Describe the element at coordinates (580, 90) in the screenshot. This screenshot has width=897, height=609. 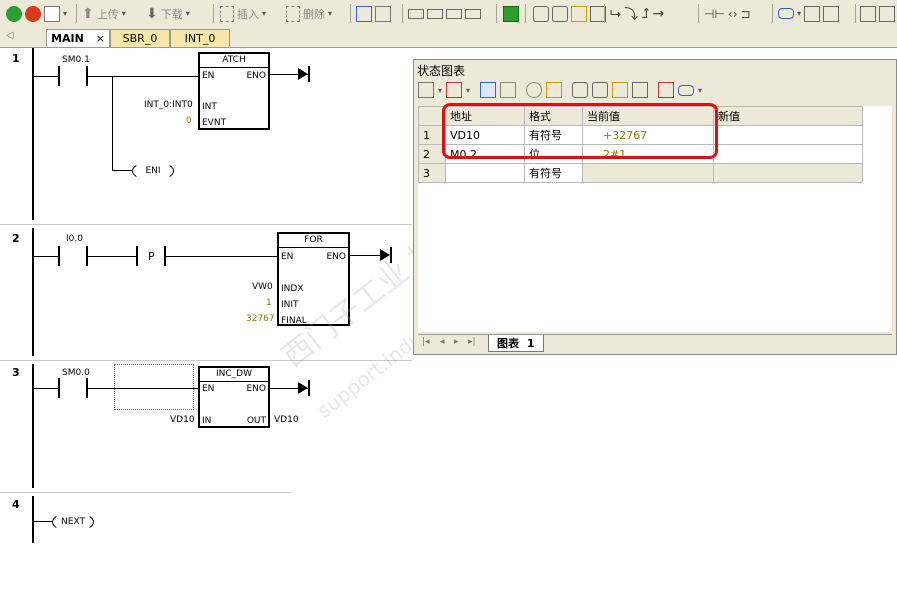
I see `chart-lock-icon` at that location.